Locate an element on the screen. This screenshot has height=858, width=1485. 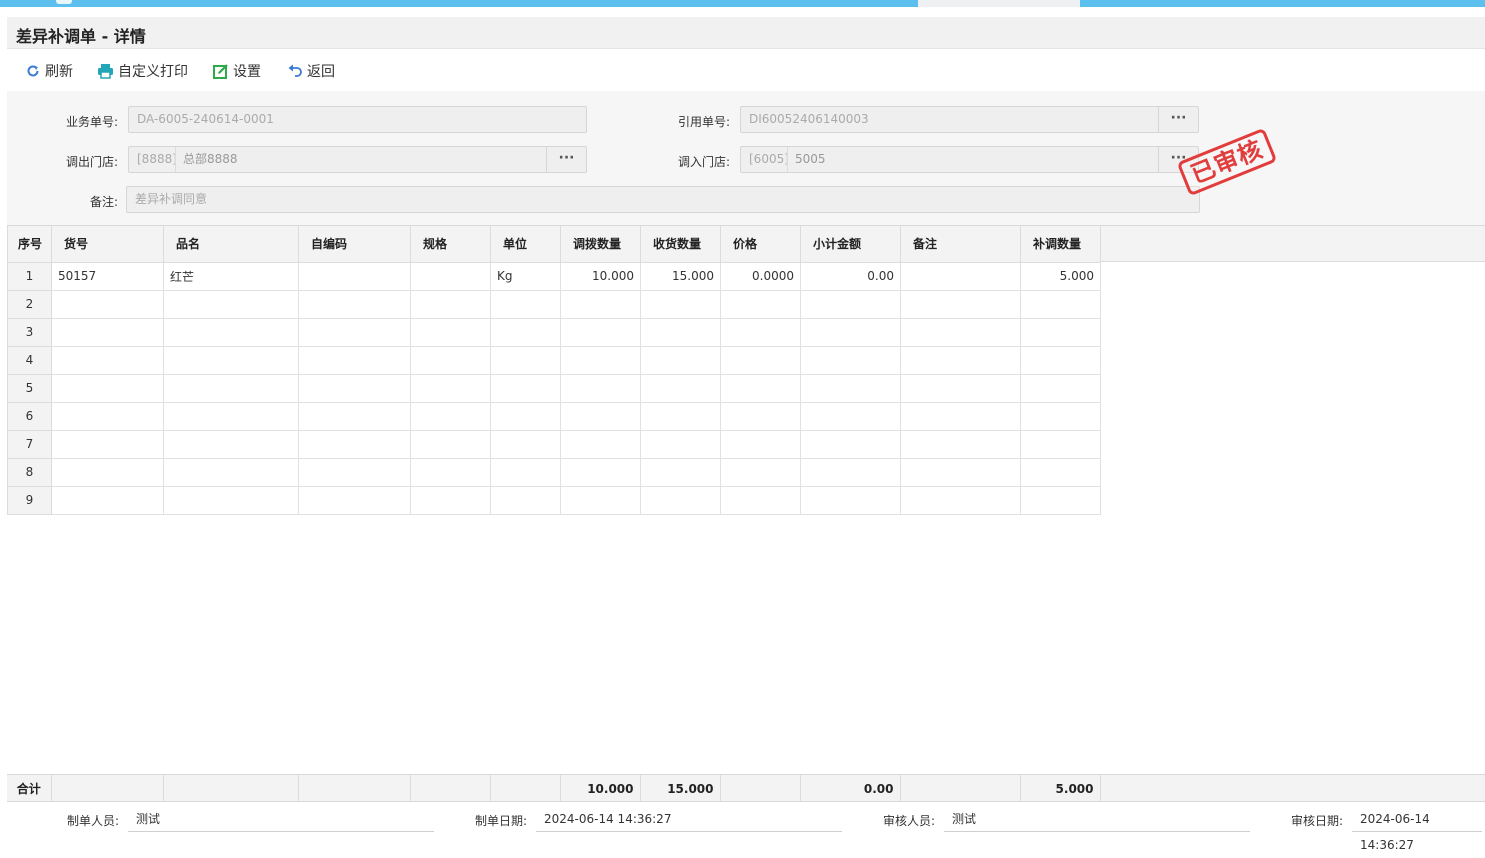
cell-transfer-qty: 10.000 is located at coordinates (600, 276).